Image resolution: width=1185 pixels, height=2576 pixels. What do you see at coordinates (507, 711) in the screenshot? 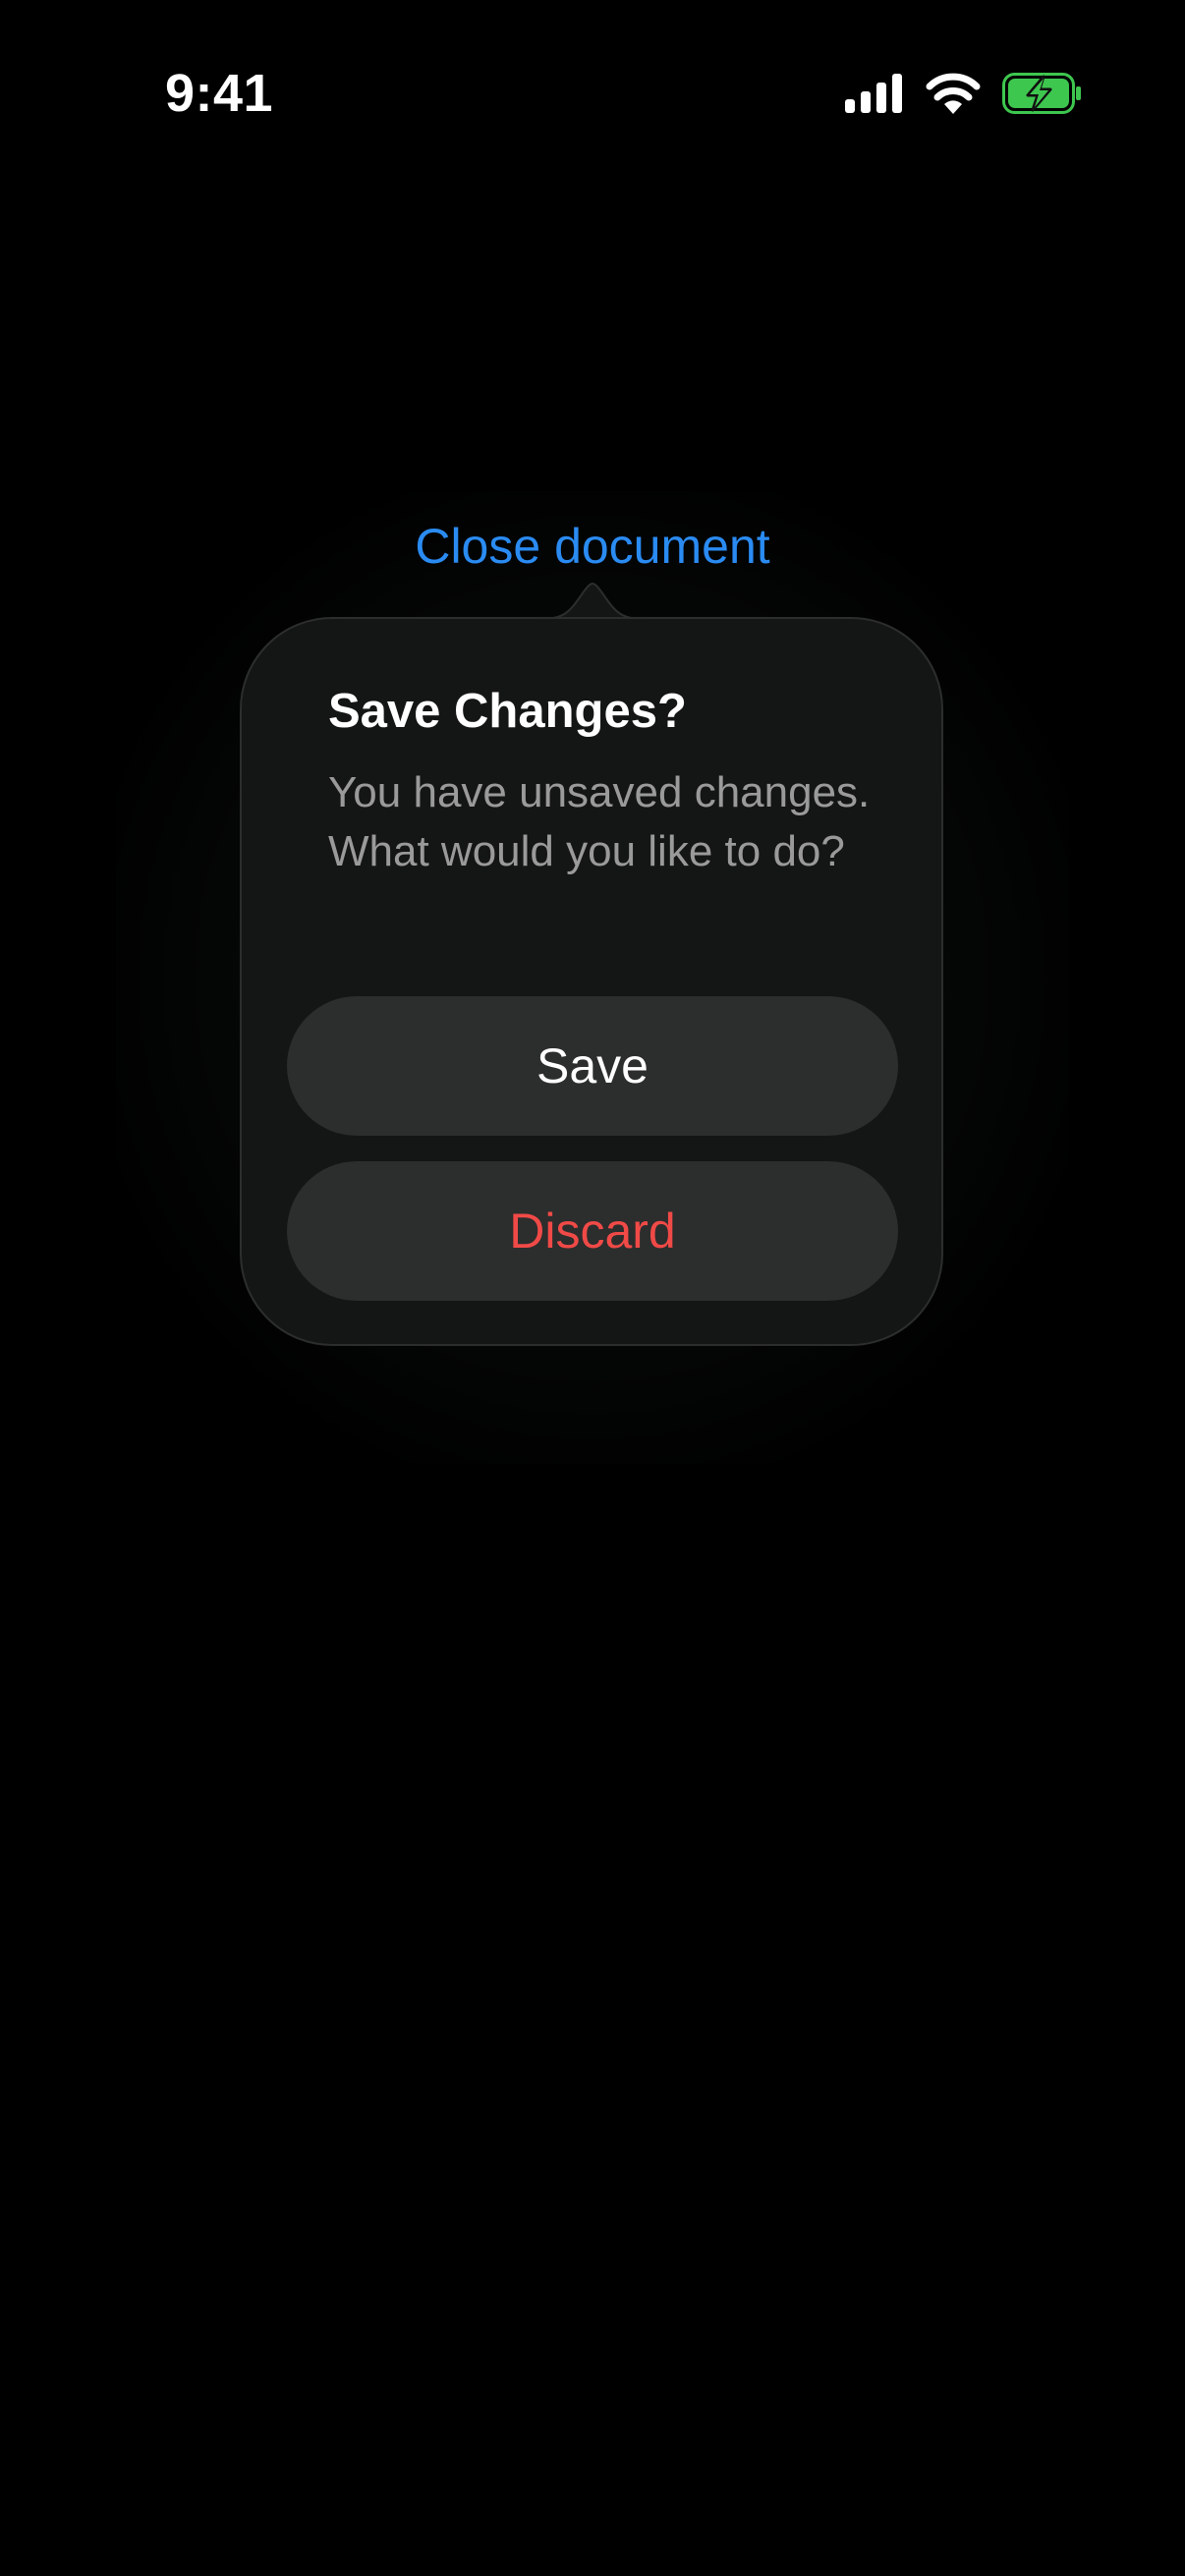
I see `dialog-title: Save Changes?` at bounding box center [507, 711].